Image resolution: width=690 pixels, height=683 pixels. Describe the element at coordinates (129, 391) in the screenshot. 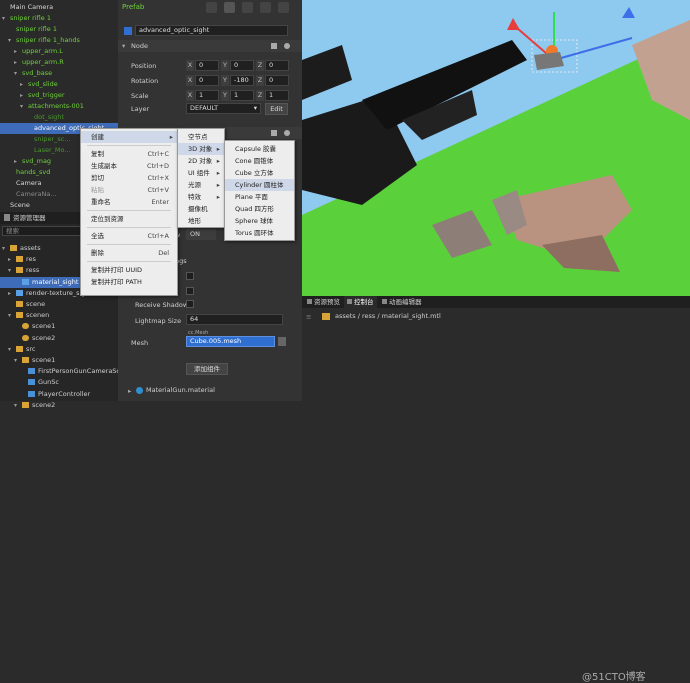

I see `material-expand-arrow: ▸` at that location.